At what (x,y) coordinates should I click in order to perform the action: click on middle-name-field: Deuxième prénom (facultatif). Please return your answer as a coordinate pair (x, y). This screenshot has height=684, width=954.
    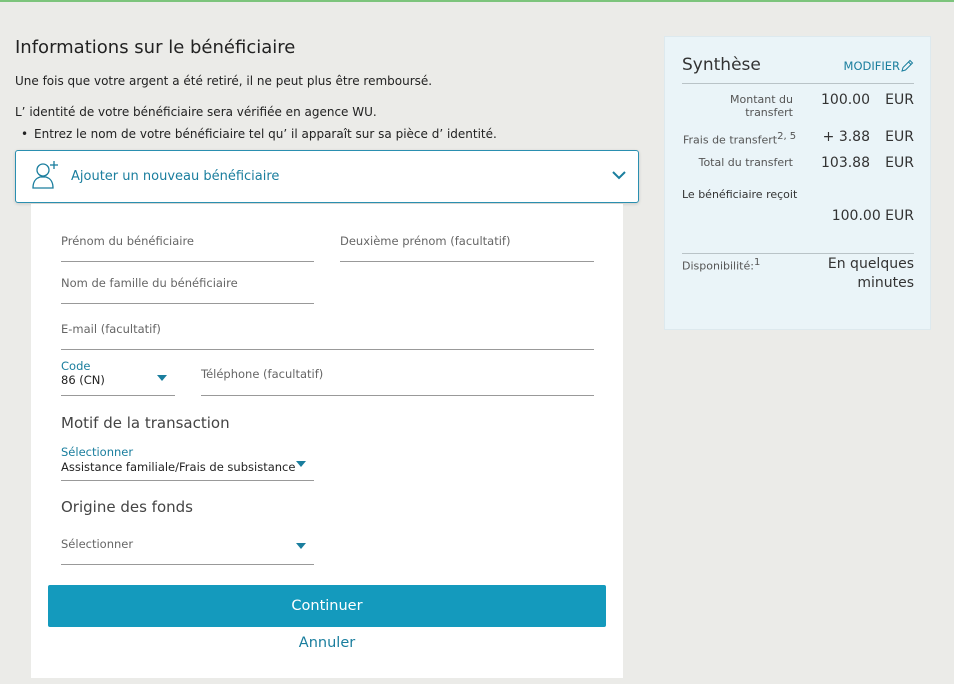
    Looking at the image, I should click on (467, 243).